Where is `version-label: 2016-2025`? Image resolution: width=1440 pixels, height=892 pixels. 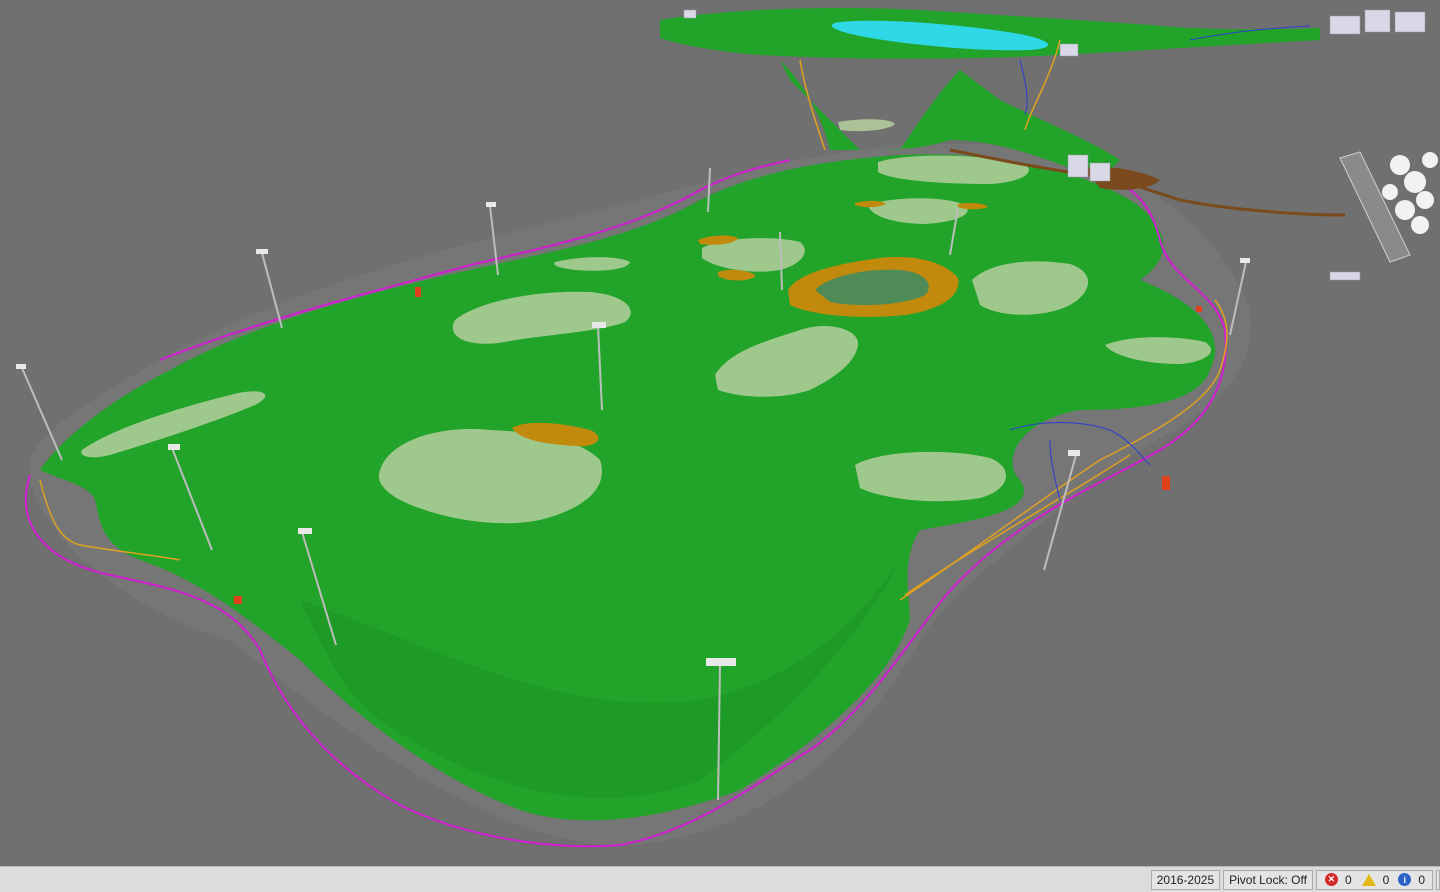 version-label: 2016-2025 is located at coordinates (1185, 879).